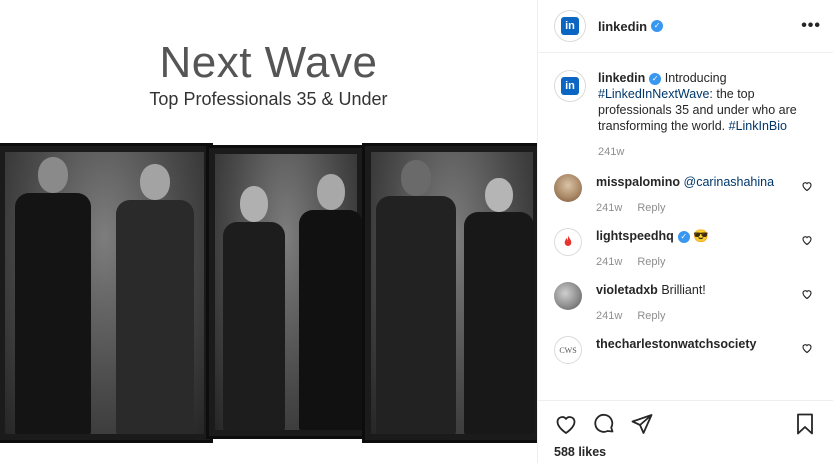 The height and width of the screenshot is (463, 833). Describe the element at coordinates (698, 152) in the screenshot. I see `caption-meta: 241w` at that location.